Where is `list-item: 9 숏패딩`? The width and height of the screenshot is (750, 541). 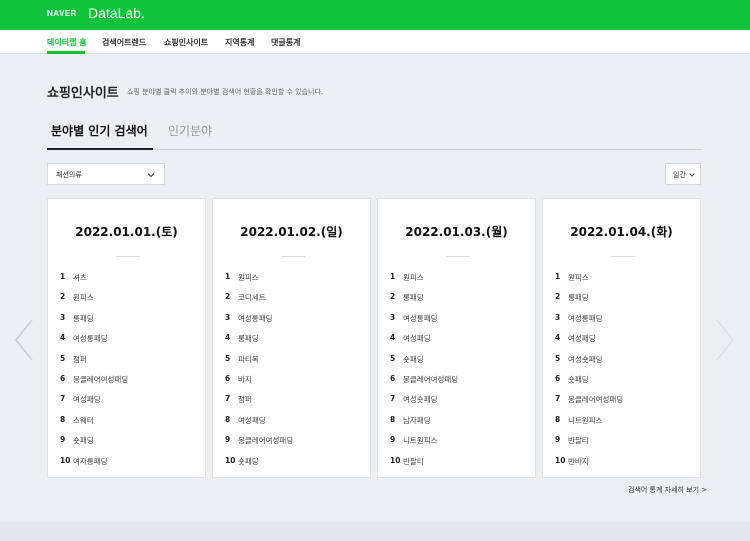 list-item: 9 숏패딩 is located at coordinates (130, 445).